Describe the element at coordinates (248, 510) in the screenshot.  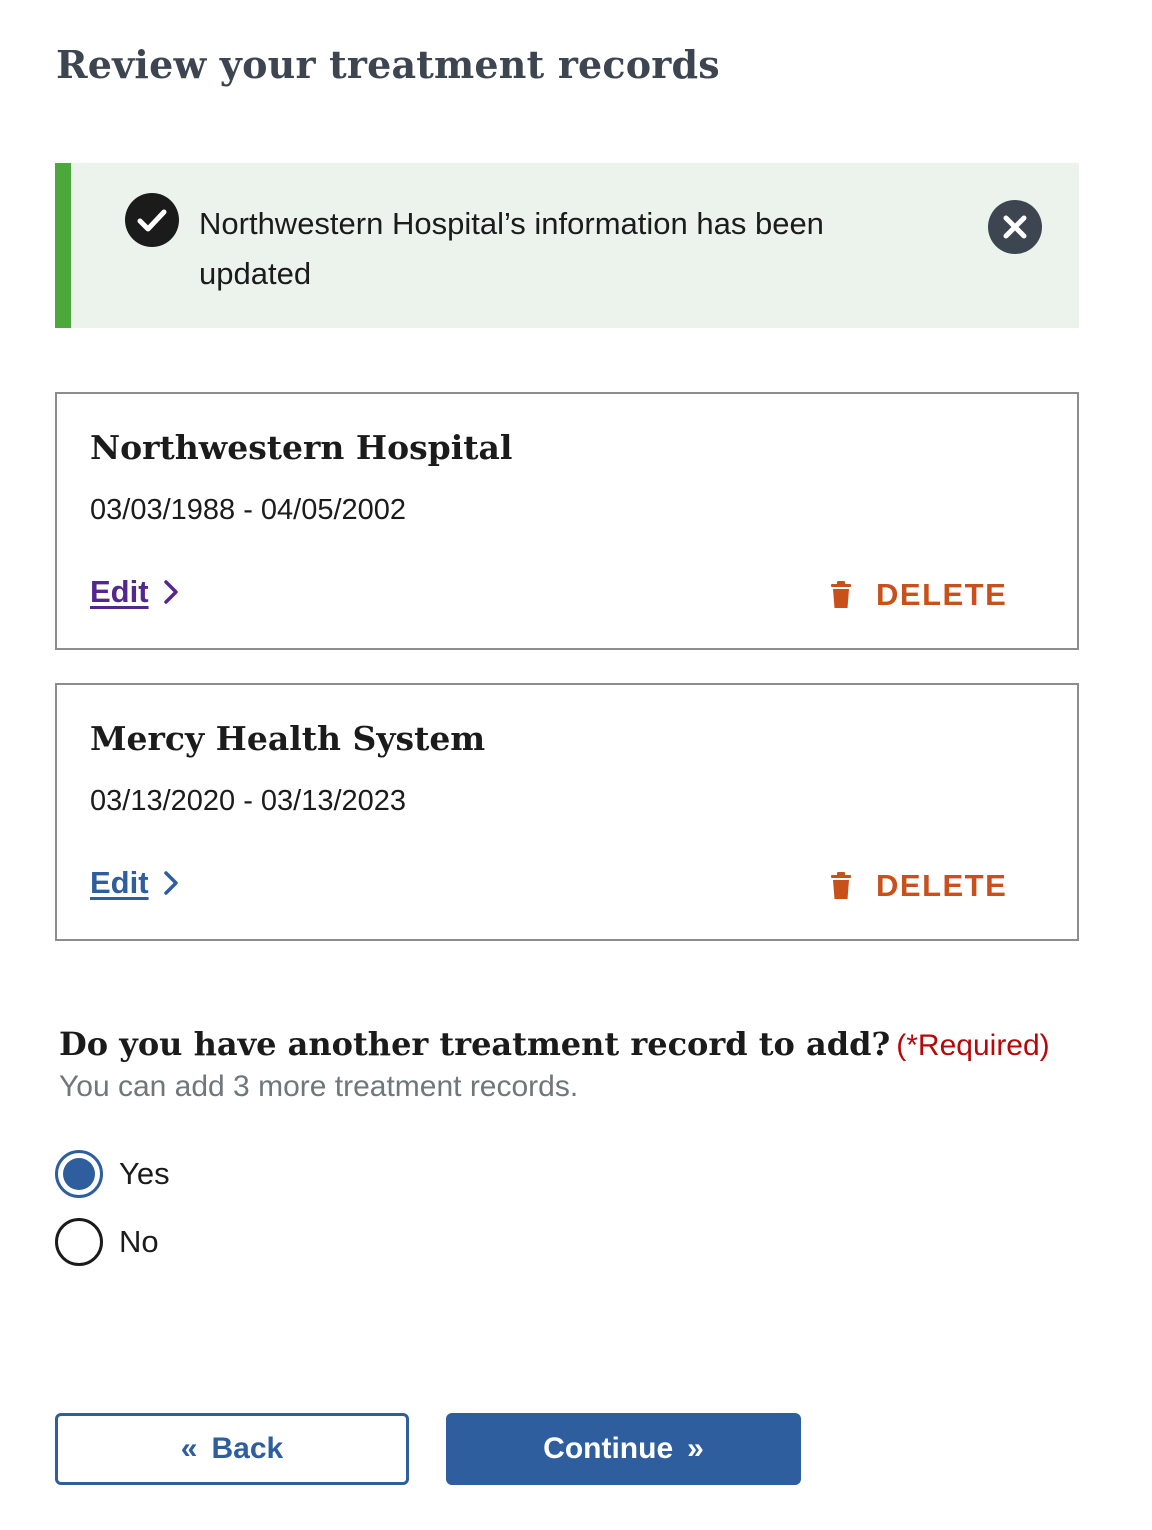
I see `record-dates: 03/03/1988 - 04/05/2002` at that location.